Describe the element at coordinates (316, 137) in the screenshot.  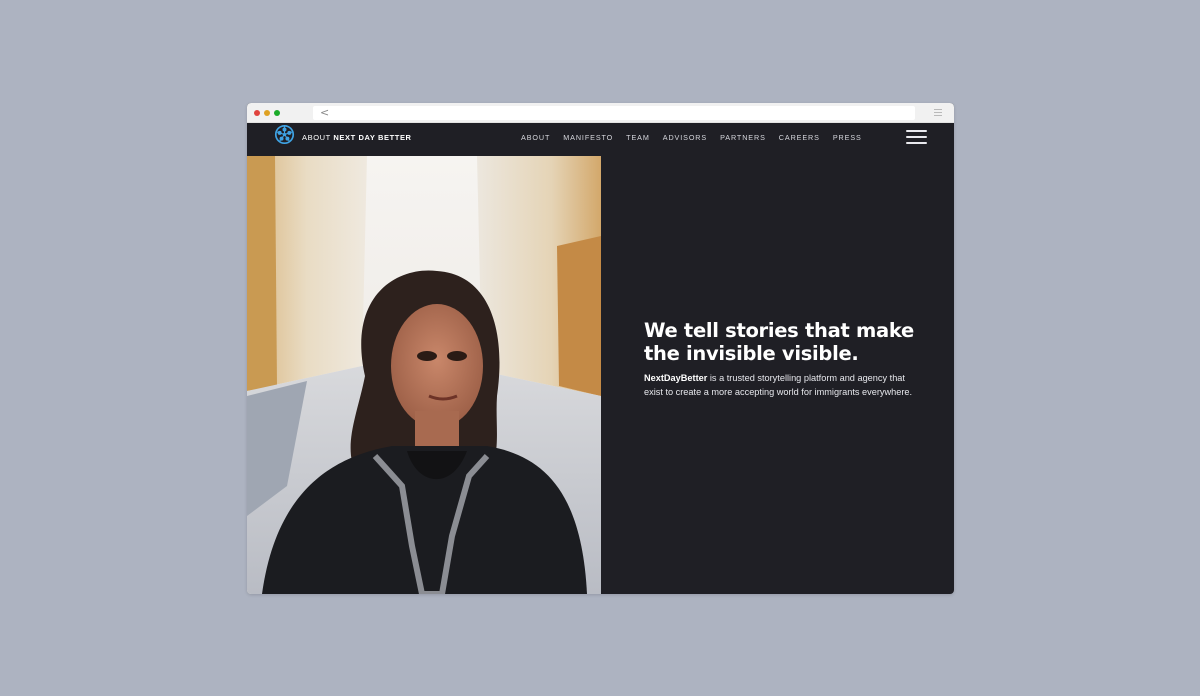
I see `brand-prefix: ABOUT` at that location.